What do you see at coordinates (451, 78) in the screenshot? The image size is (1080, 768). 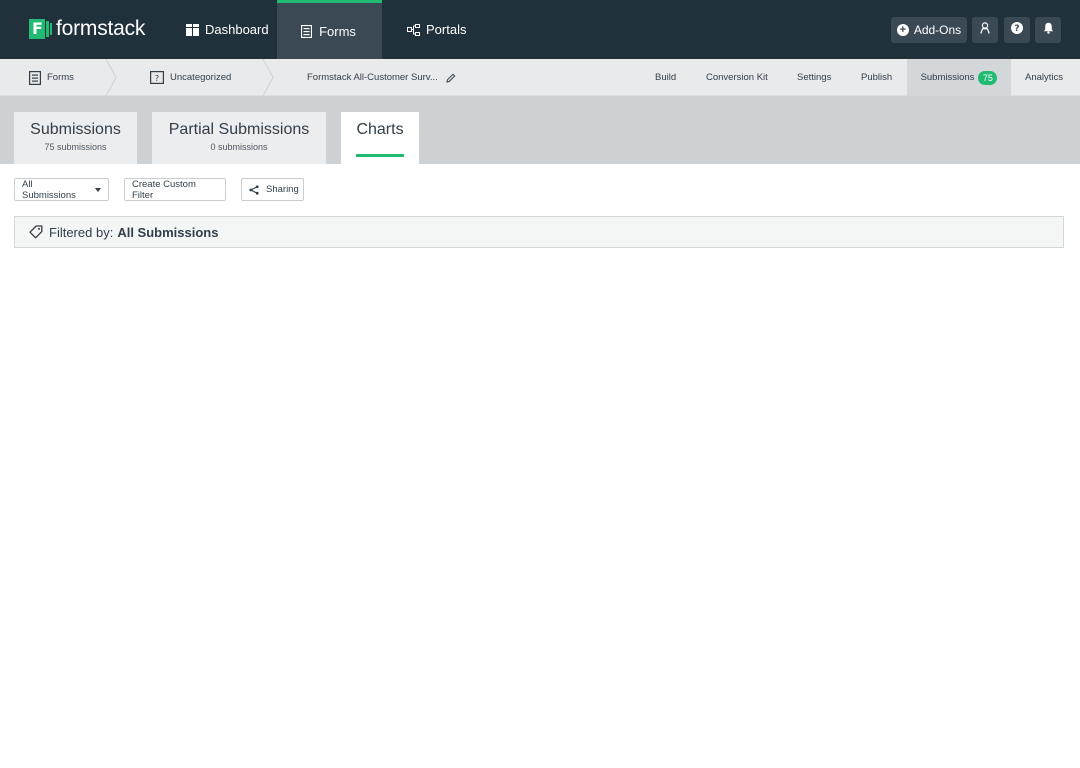 I see `edit-pencil-icon` at bounding box center [451, 78].